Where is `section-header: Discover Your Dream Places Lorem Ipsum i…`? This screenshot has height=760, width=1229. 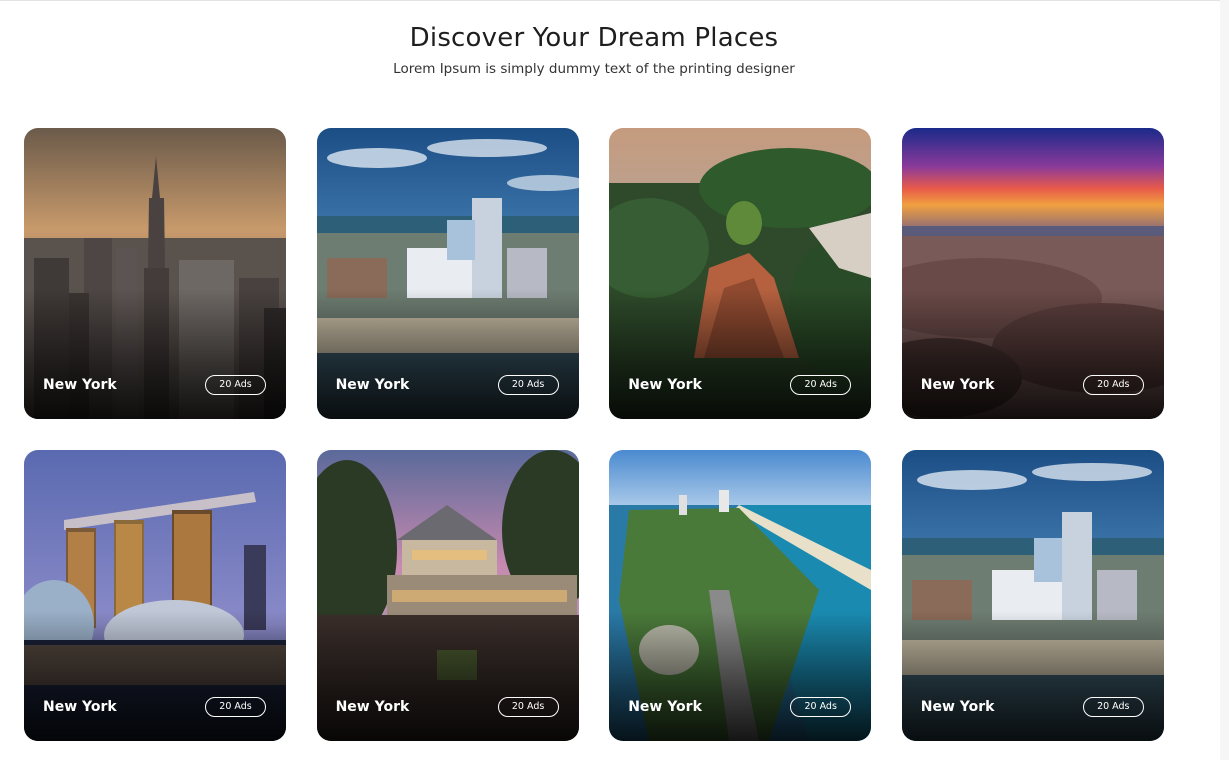
section-header: Discover Your Dream Places Lorem Ipsum i… is located at coordinates (594, 49).